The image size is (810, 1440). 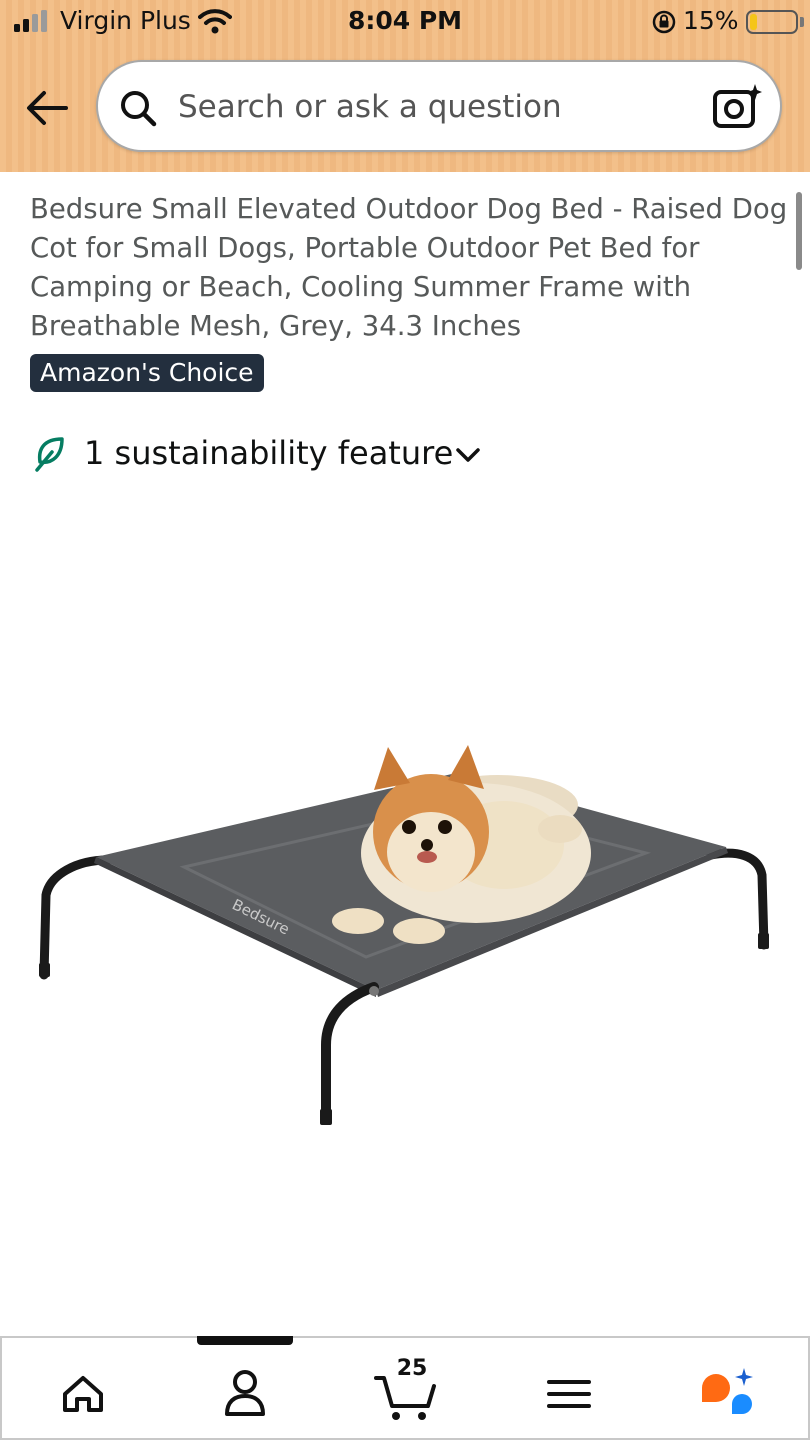 I want to click on back-button, so click(x=47, y=108).